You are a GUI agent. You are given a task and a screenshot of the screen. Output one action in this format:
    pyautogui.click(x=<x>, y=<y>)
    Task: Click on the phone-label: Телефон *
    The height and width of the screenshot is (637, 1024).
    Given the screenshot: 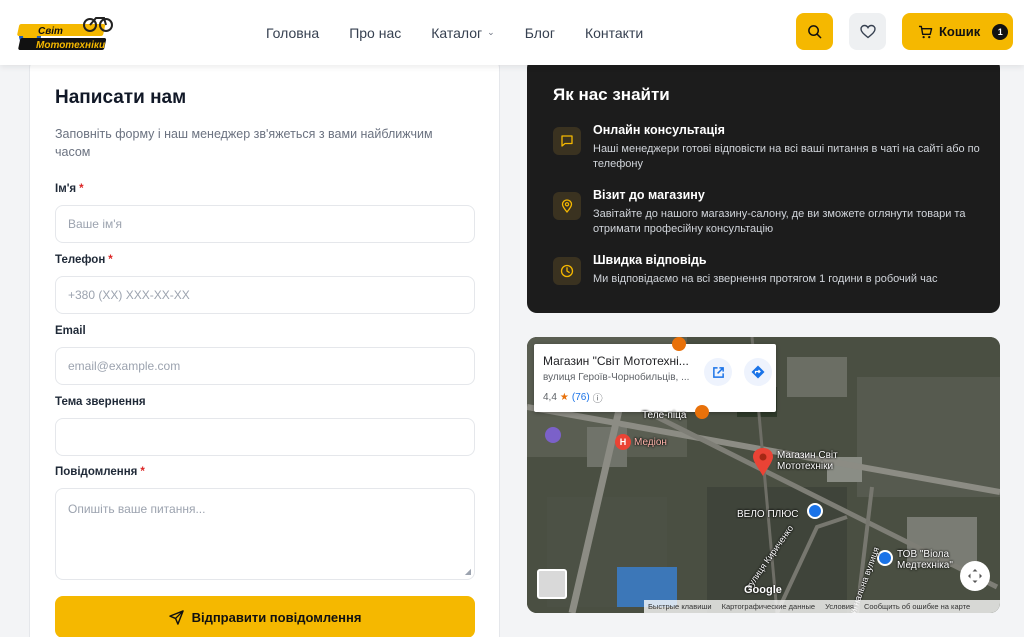 What is the action you would take?
    pyautogui.click(x=84, y=260)
    